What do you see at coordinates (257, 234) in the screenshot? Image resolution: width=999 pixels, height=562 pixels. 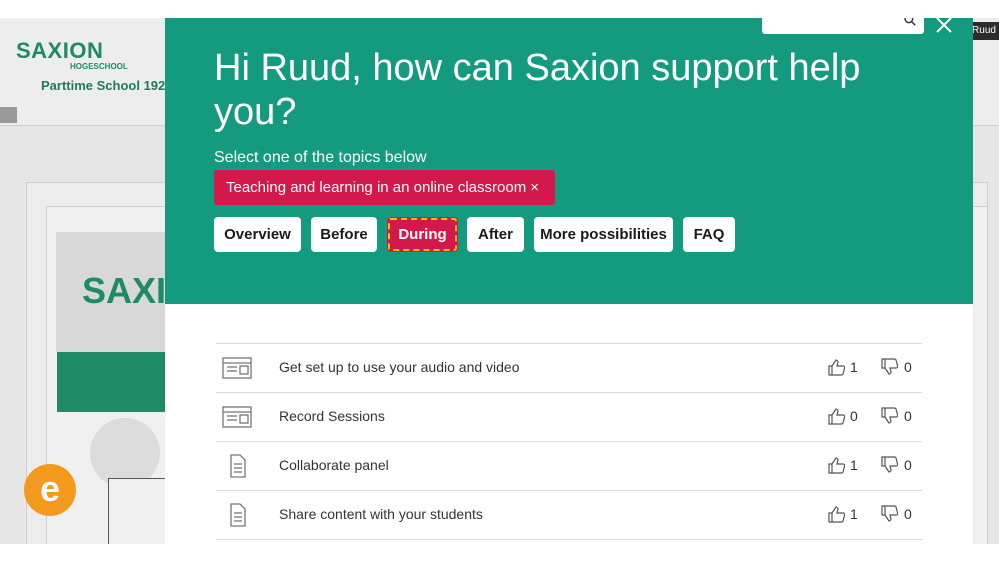 I see `tab-overview: Overview` at bounding box center [257, 234].